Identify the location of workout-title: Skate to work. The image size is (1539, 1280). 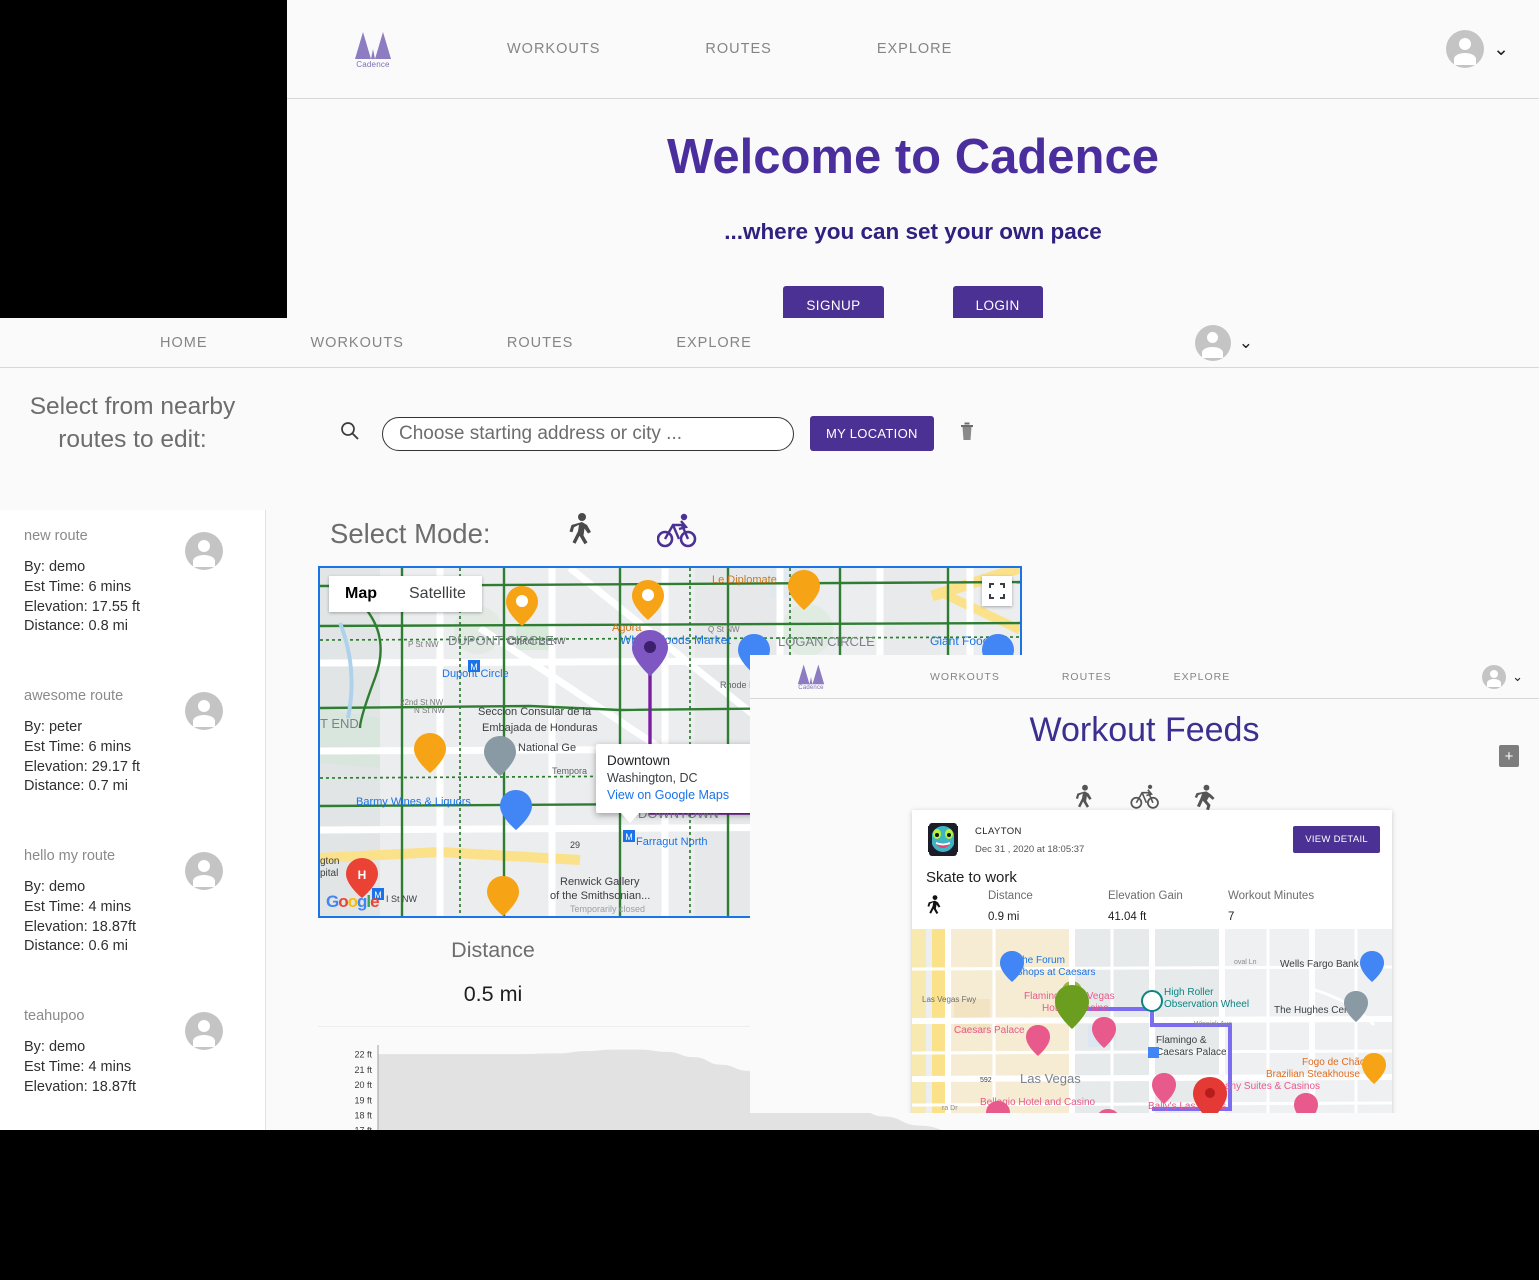
(971, 877).